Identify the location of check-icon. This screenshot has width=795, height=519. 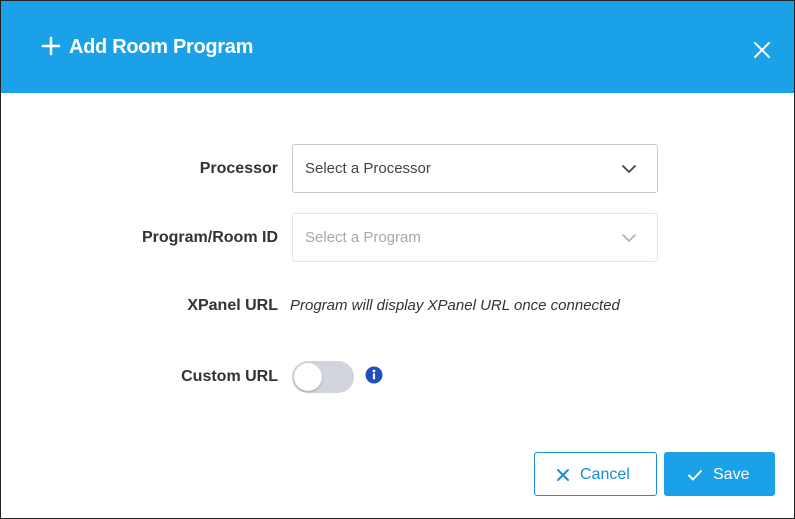
(695, 475).